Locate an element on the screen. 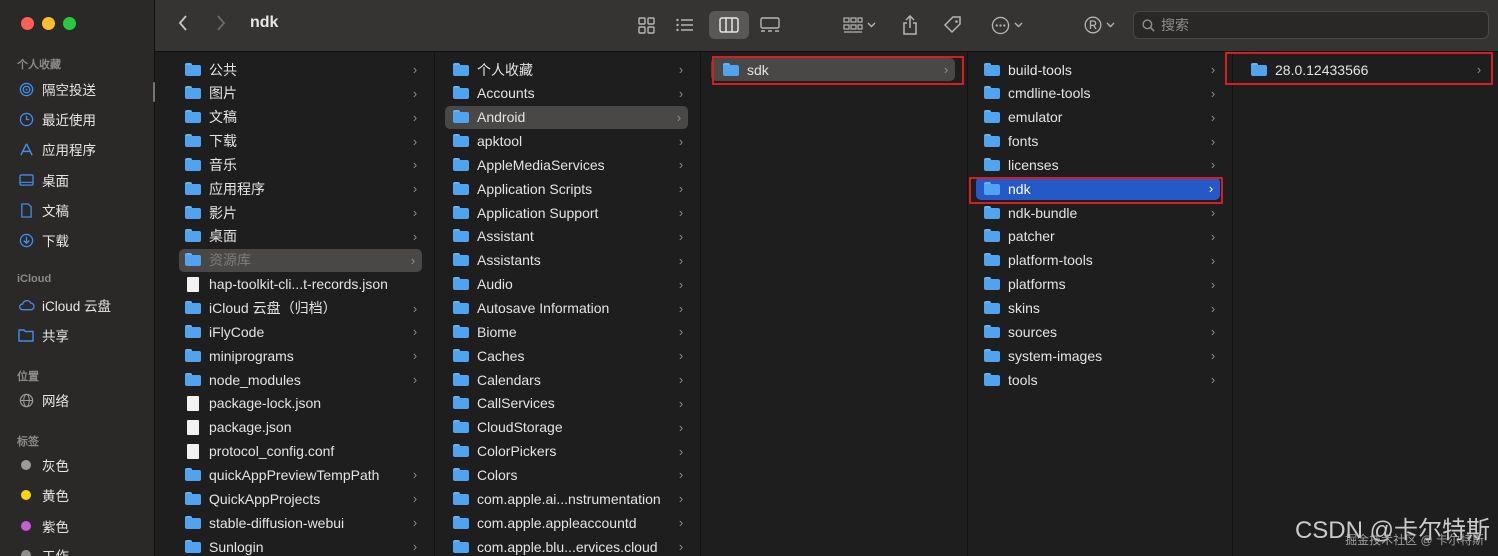 This screenshot has height=556, width=1498. file-row: hap-toolkit-cli...t-records.json is located at coordinates (294, 284).